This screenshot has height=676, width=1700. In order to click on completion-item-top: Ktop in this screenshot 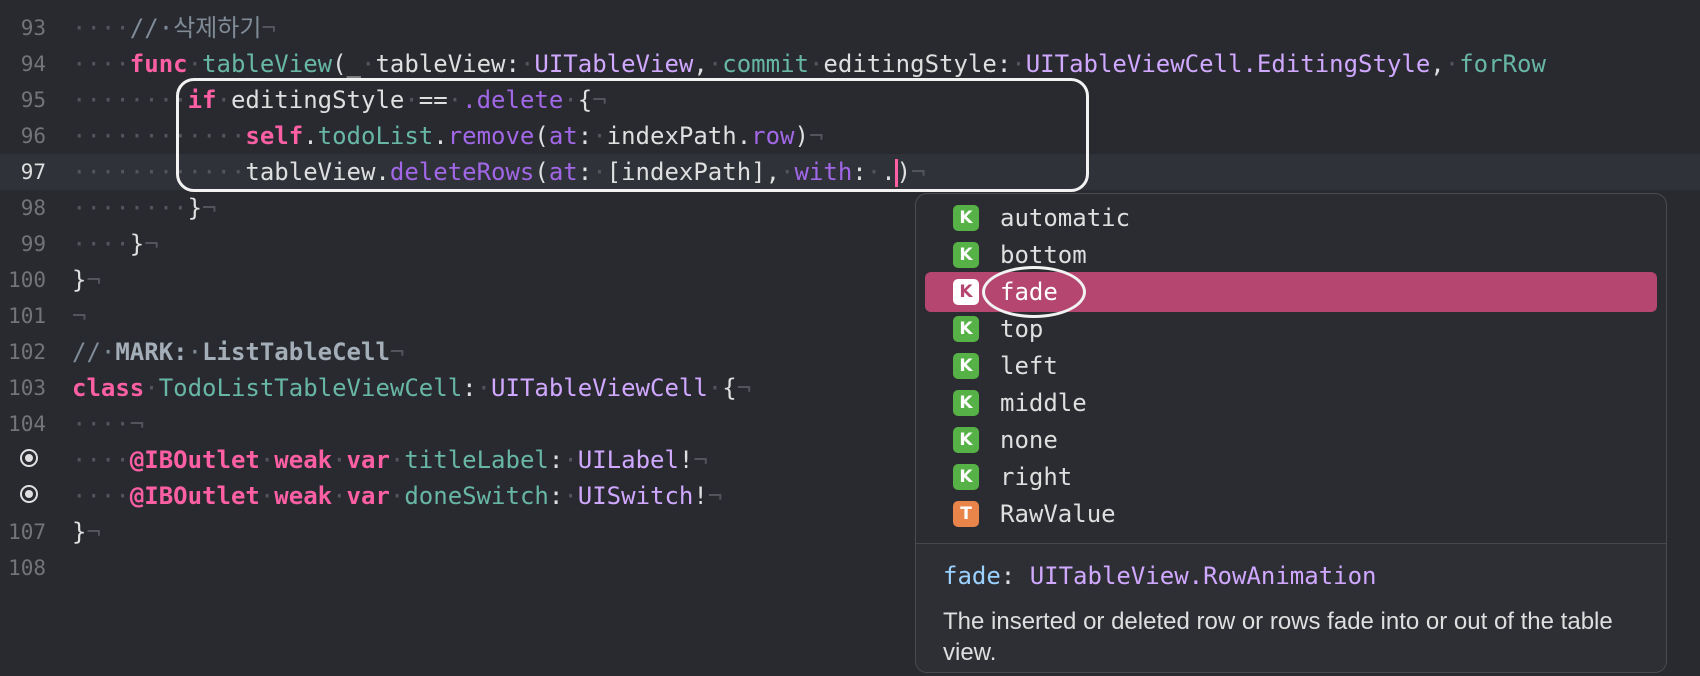, I will do `click(1291, 329)`.